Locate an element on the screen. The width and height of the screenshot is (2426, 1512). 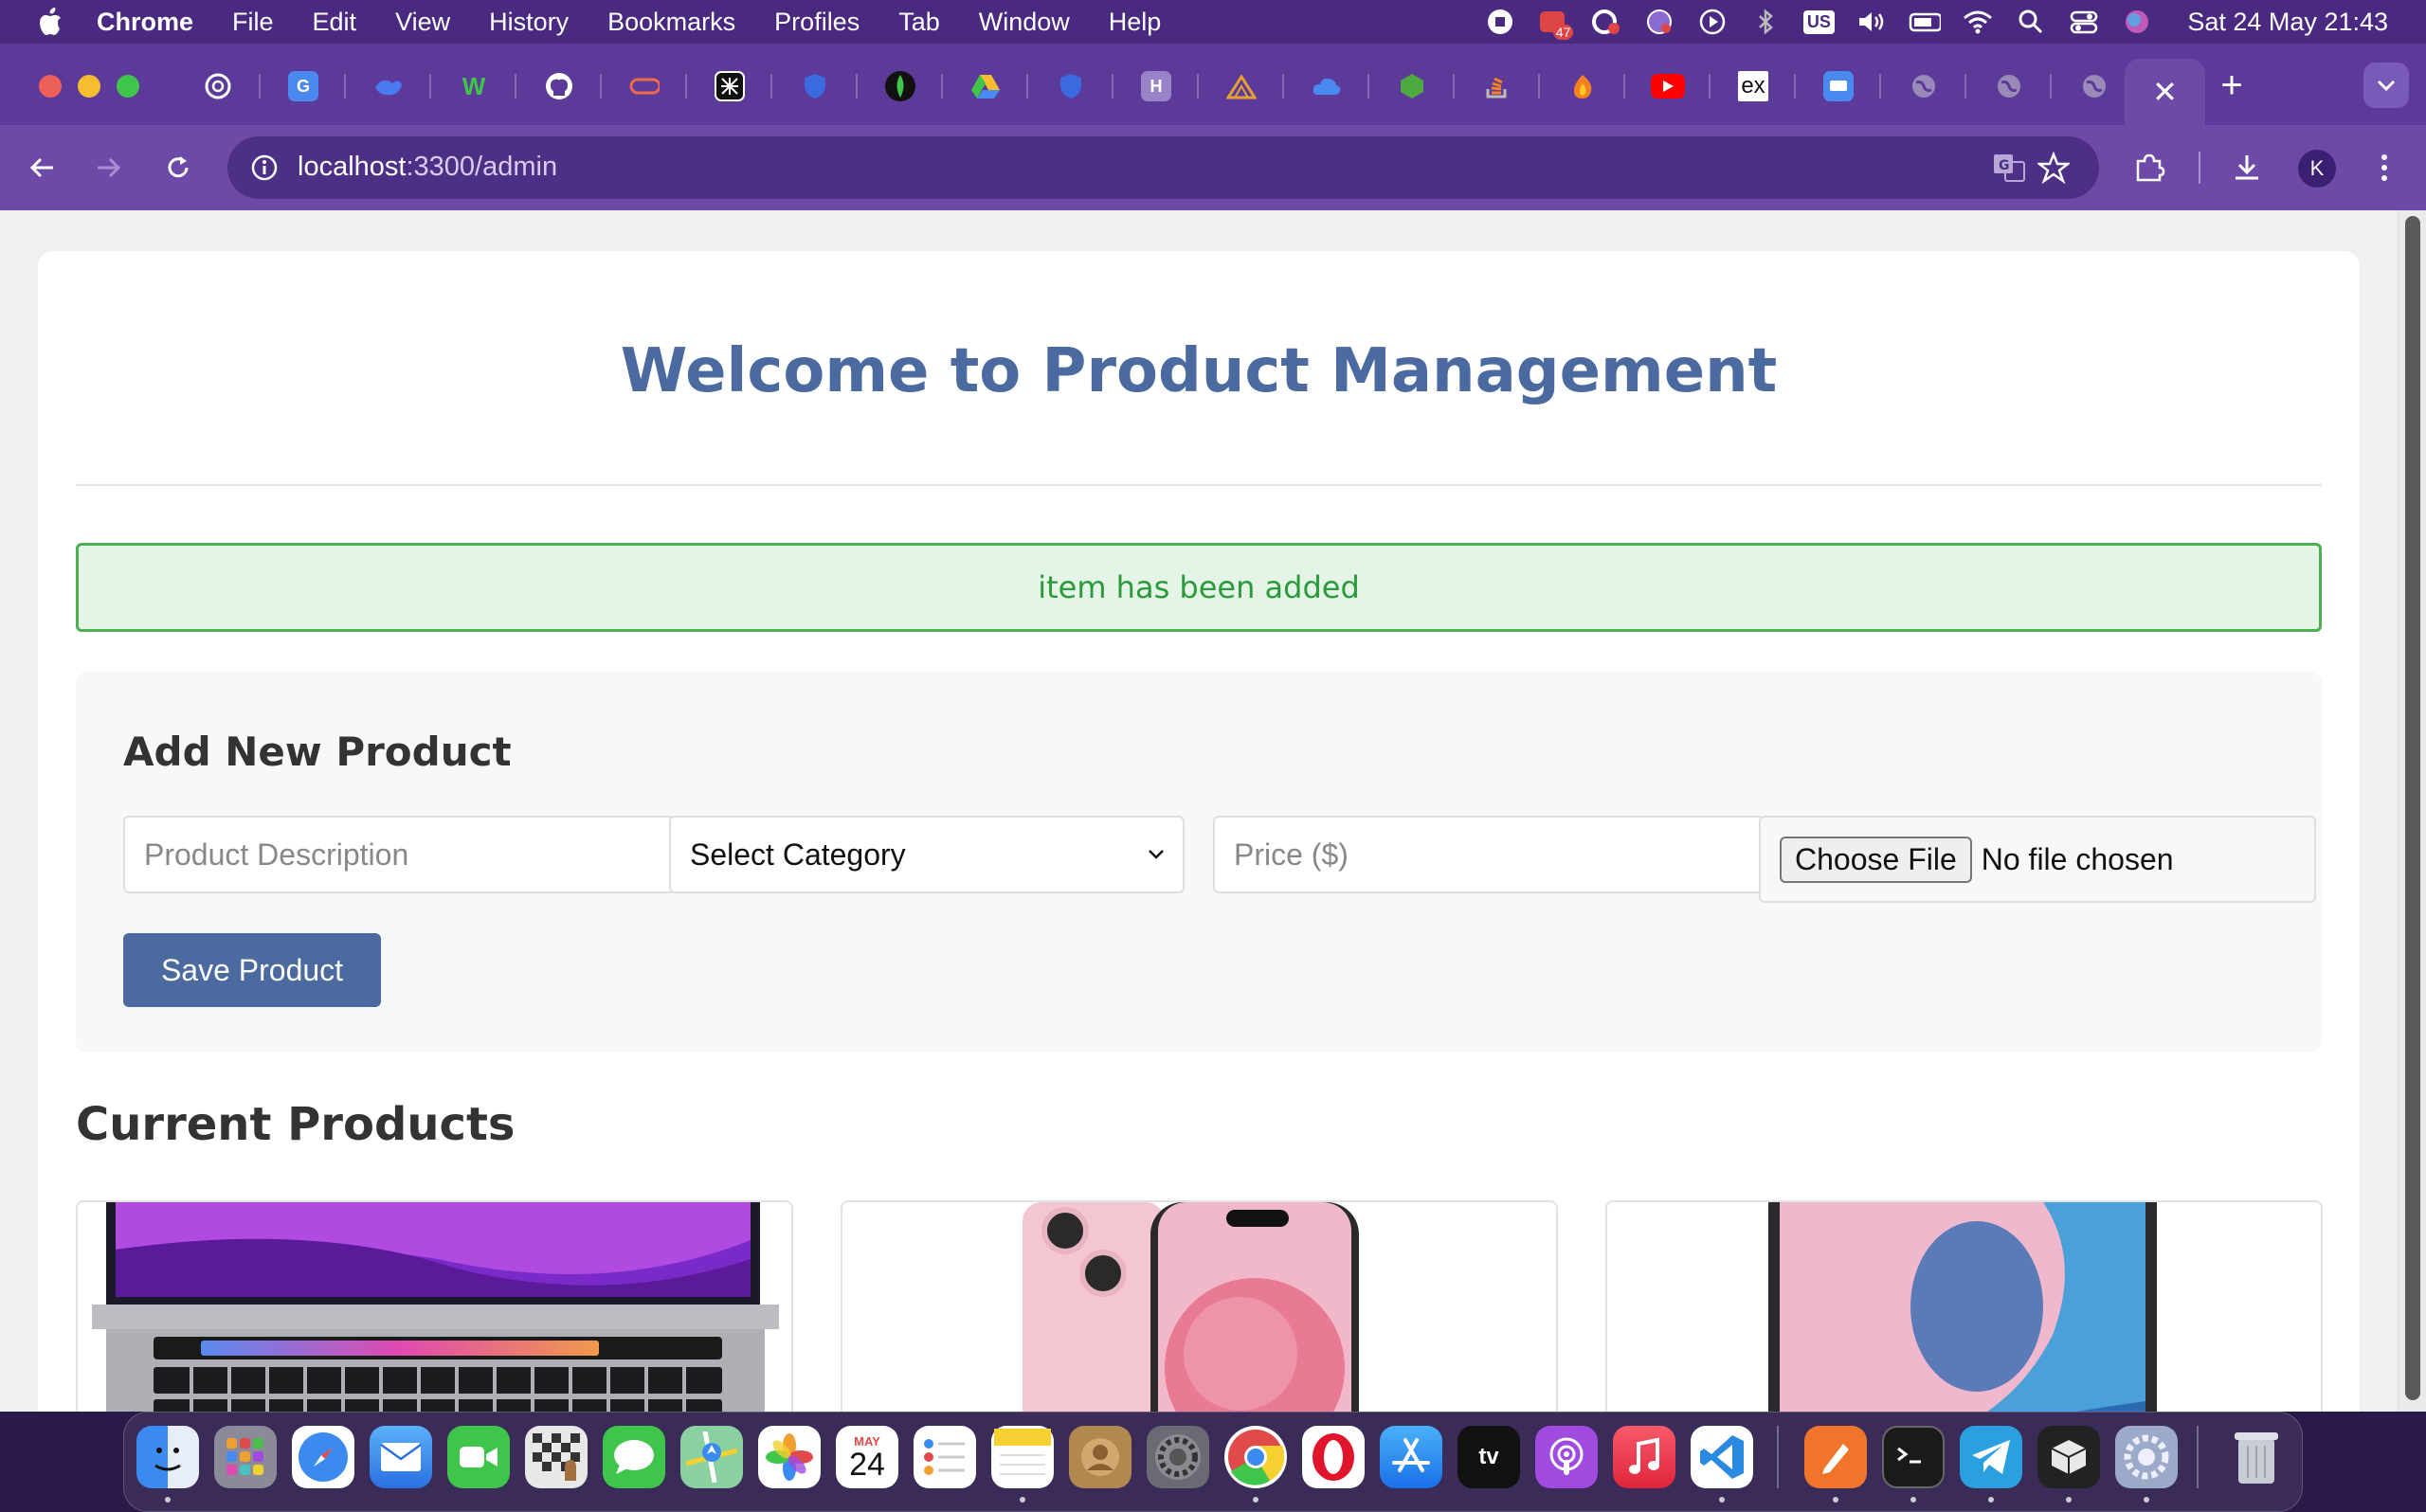
play-icon is located at coordinates (1712, 22).